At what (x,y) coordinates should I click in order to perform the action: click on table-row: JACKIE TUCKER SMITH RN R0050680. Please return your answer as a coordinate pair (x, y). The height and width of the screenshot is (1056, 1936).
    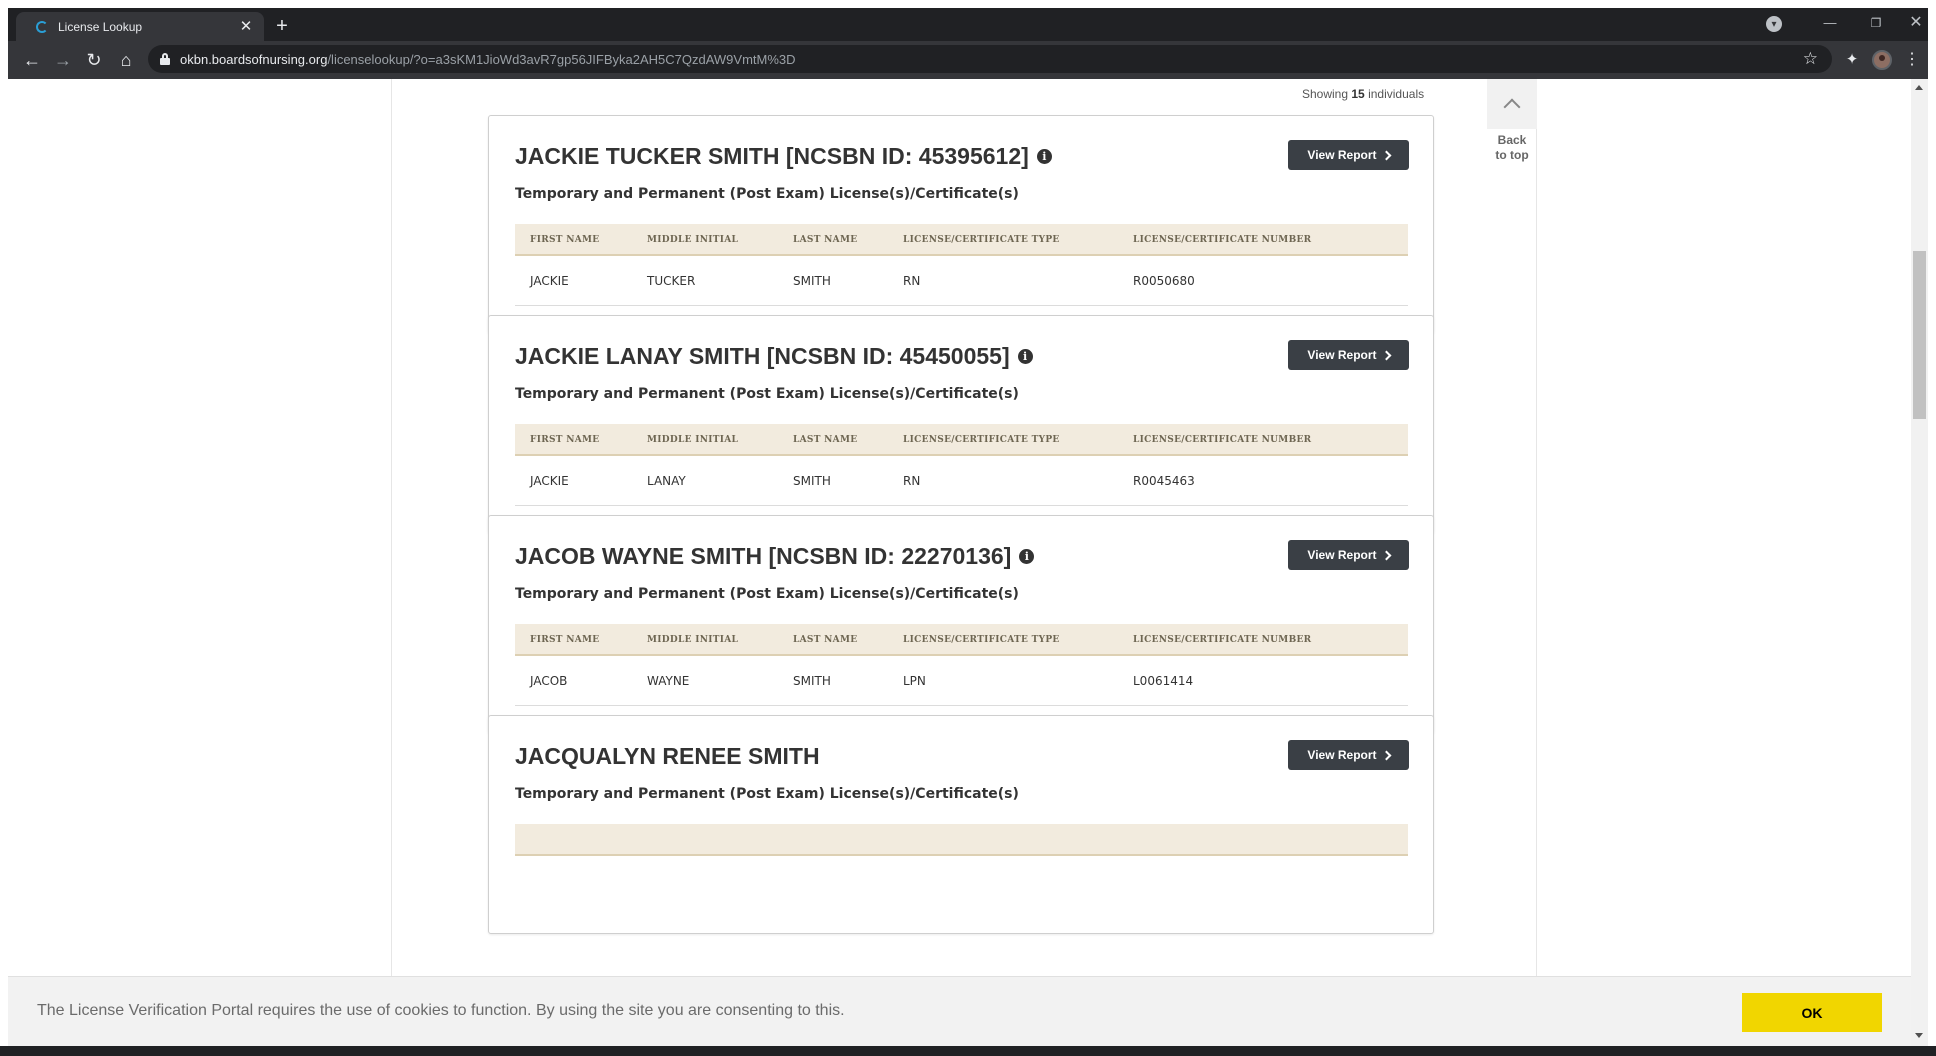
    Looking at the image, I should click on (961, 281).